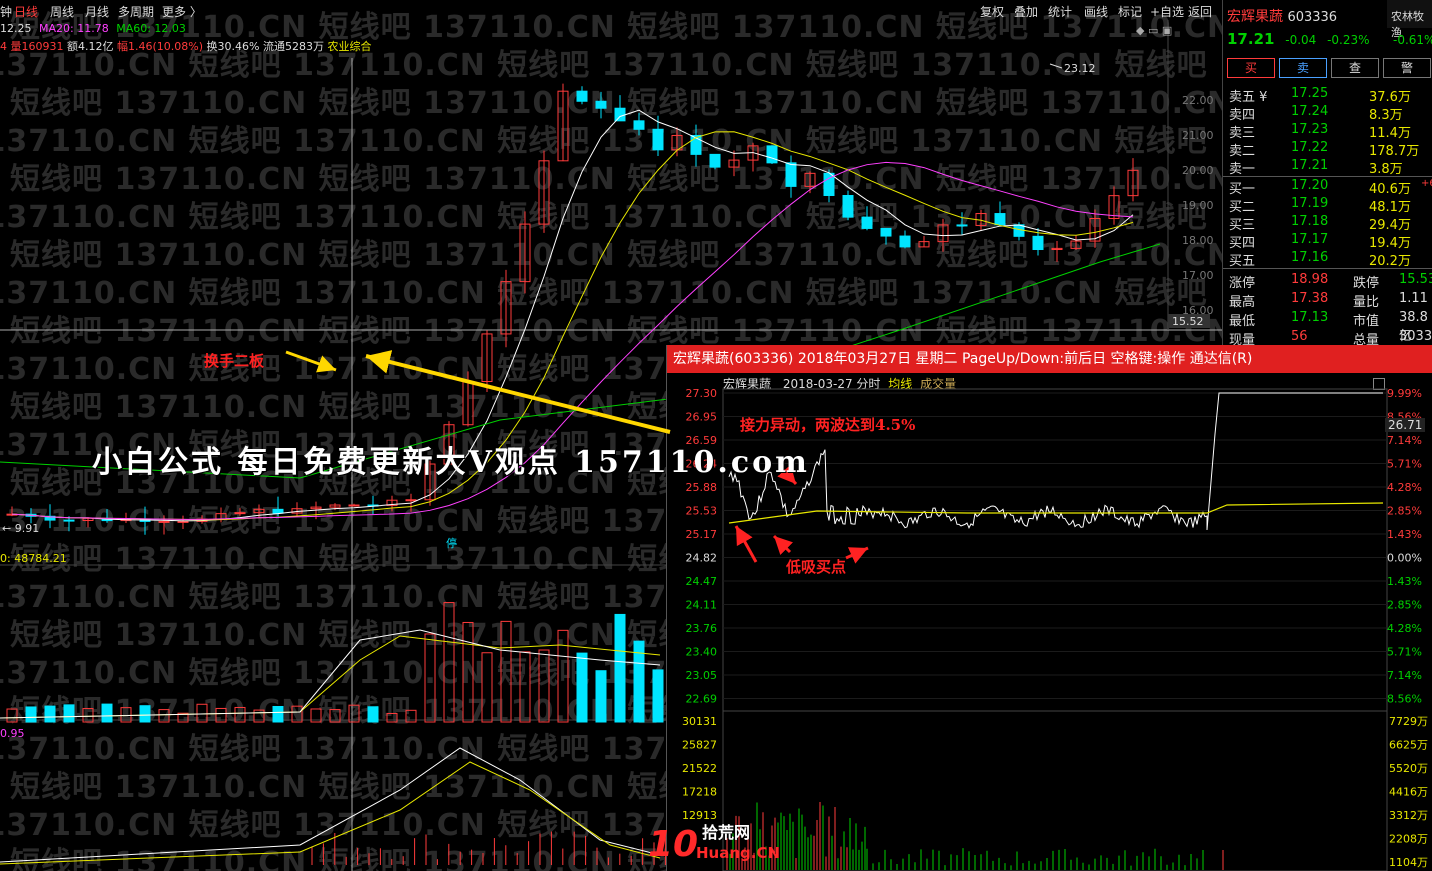 Image resolution: width=1432 pixels, height=871 pixels. I want to click on logo-number: 10, so click(673, 844).